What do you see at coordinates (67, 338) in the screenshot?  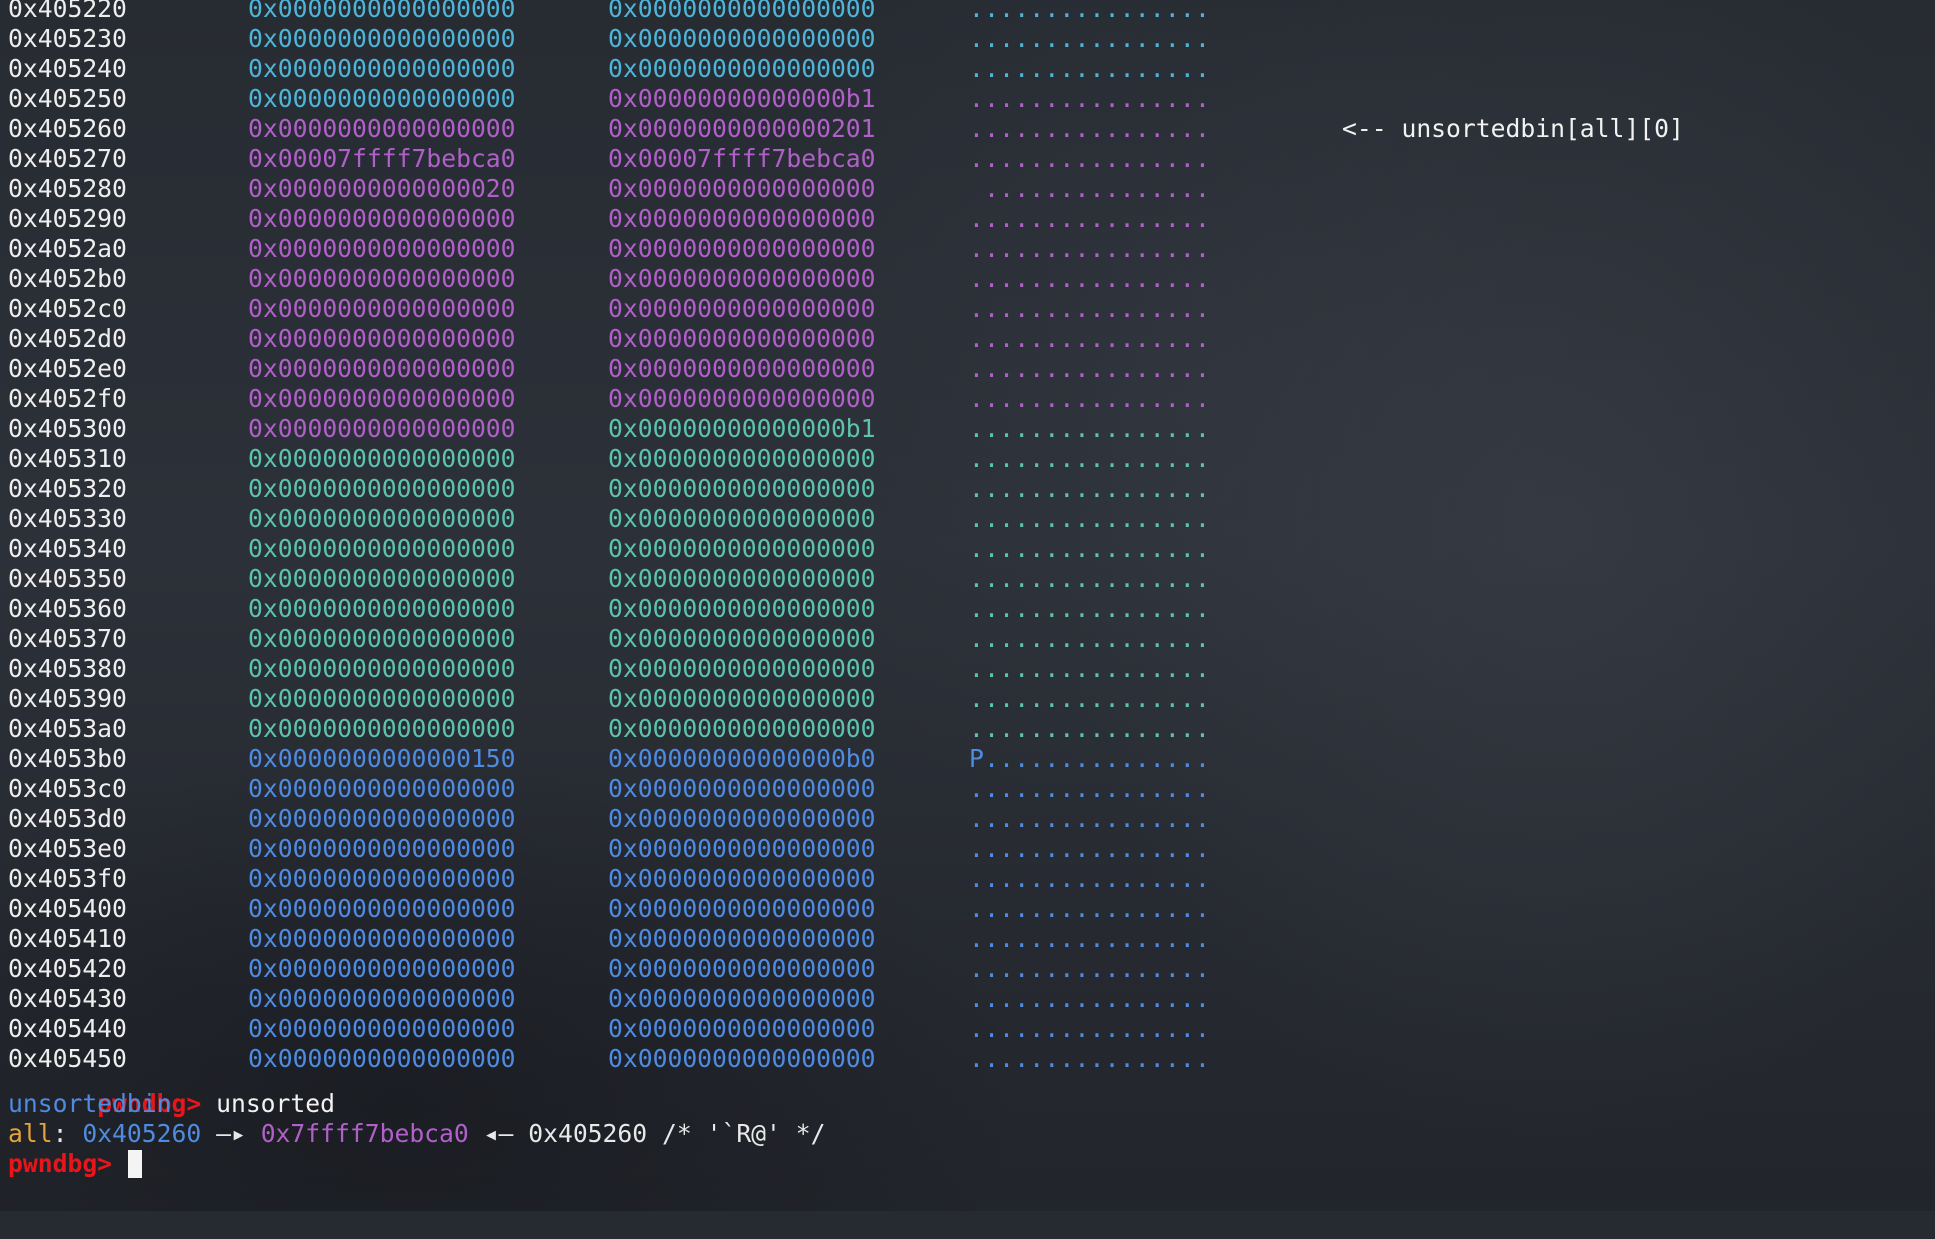 I see `row-address: 0x4052d0` at bounding box center [67, 338].